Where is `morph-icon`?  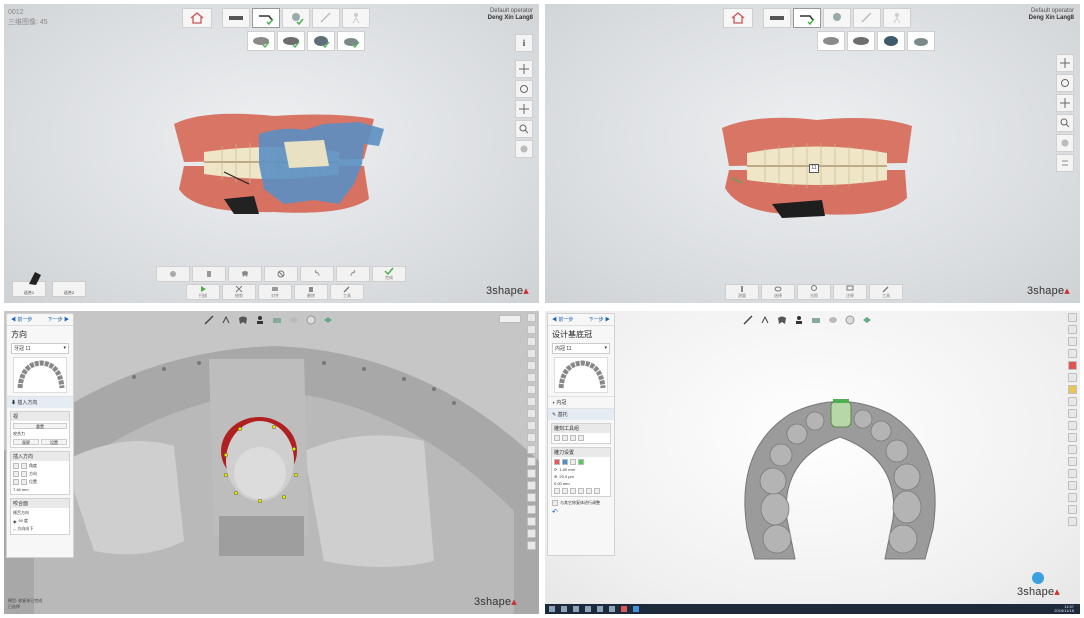 morph-icon is located at coordinates (581, 438).